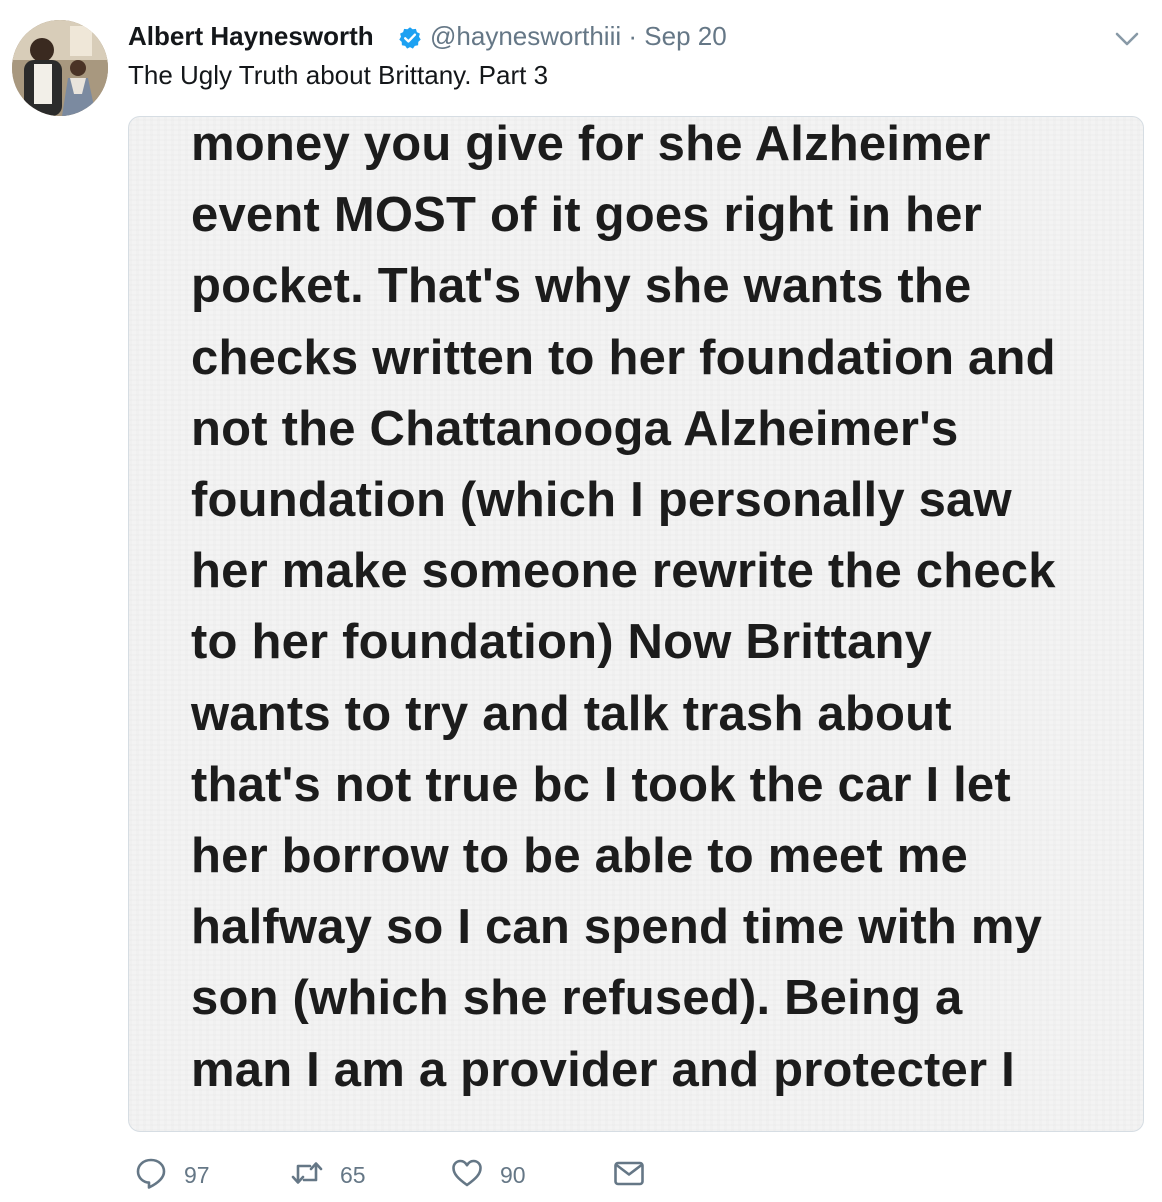 The height and width of the screenshot is (1202, 1162). Describe the element at coordinates (525, 36) in the screenshot. I see `author-handle: @haynesworthiii` at that location.